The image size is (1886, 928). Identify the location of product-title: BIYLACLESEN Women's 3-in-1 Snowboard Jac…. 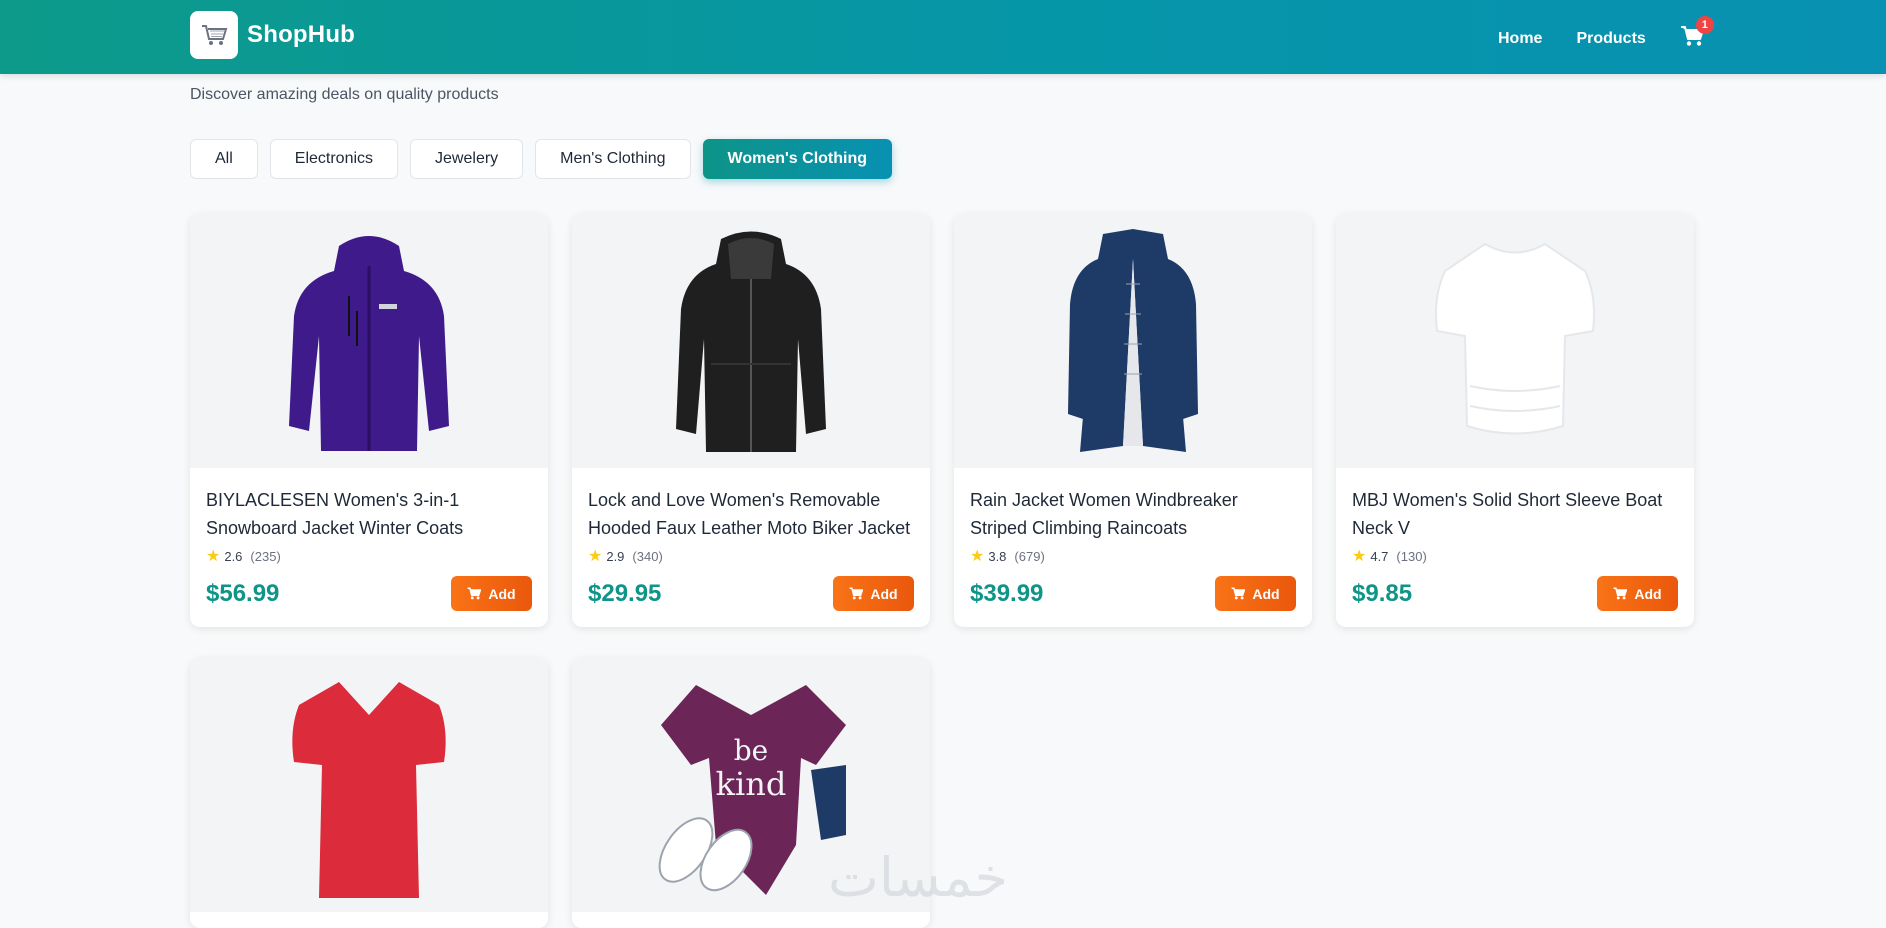
(369, 514).